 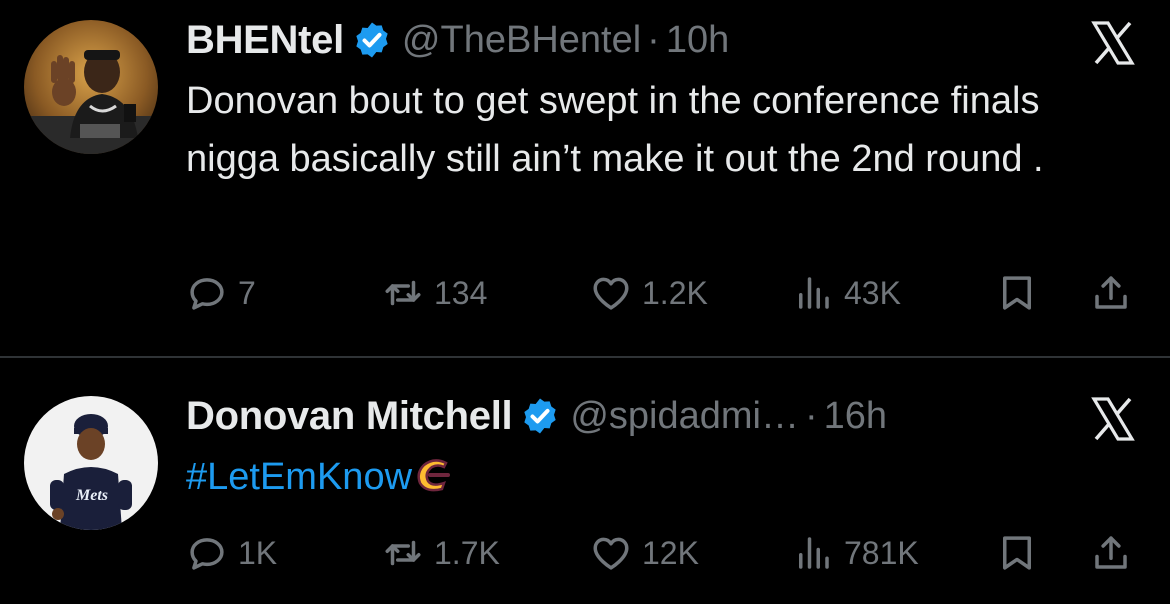 I want to click on reply-button: 1K, so click(x=231, y=553).